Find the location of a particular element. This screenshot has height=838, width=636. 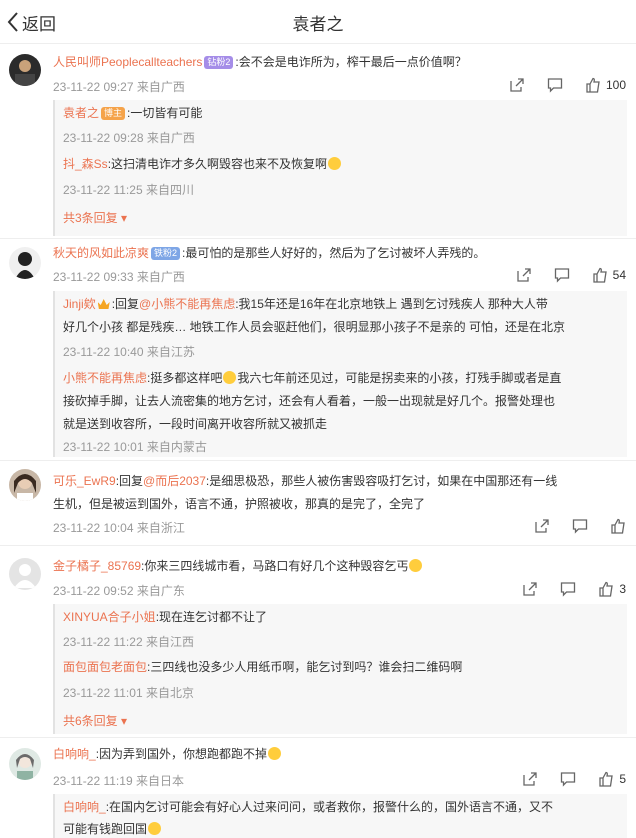

comment-meta: 23-11-22 09:33 来自广西 is located at coordinates (119, 277).